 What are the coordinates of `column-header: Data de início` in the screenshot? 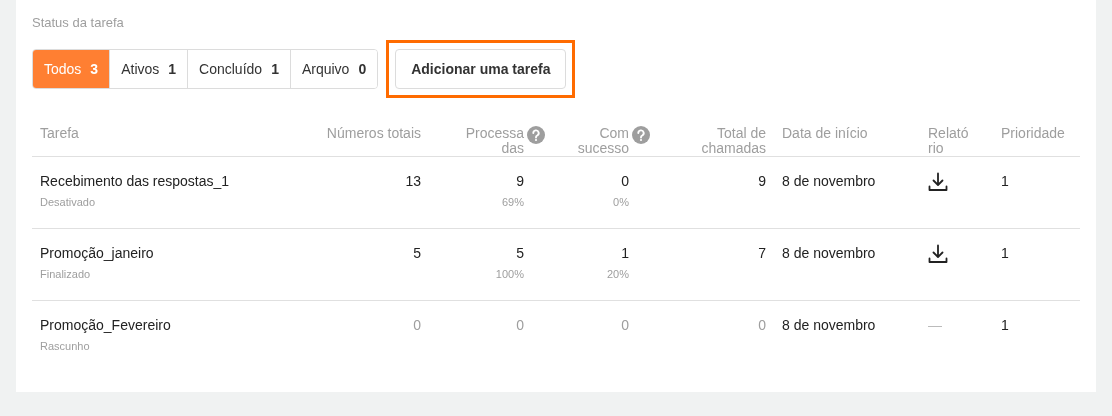 It's located at (825, 133).